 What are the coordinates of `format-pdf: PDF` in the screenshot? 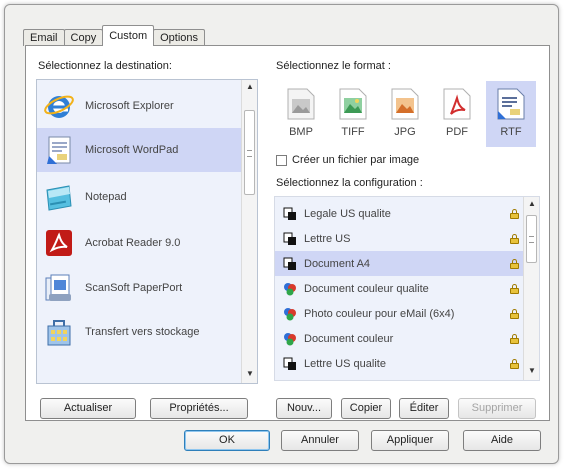 It's located at (457, 114).